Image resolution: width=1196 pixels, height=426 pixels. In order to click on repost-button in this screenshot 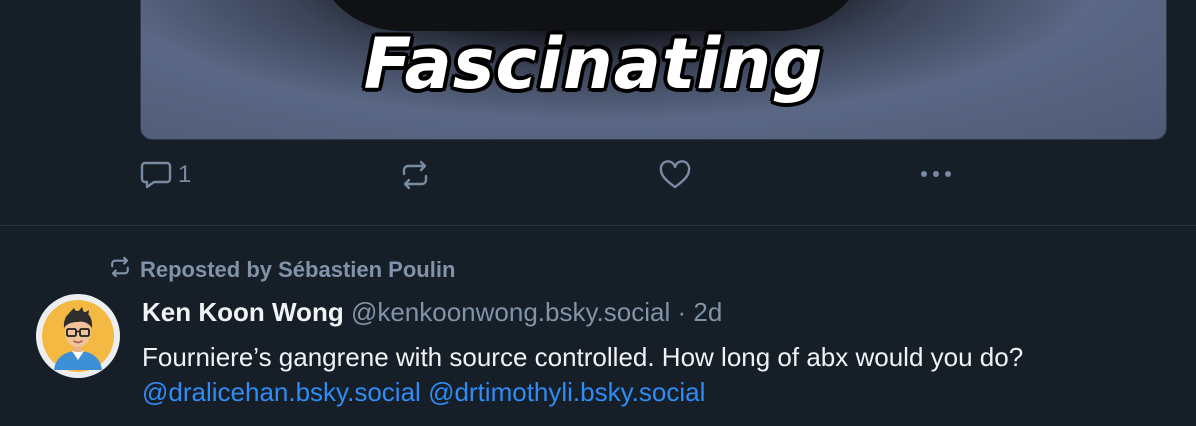, I will do `click(415, 175)`.